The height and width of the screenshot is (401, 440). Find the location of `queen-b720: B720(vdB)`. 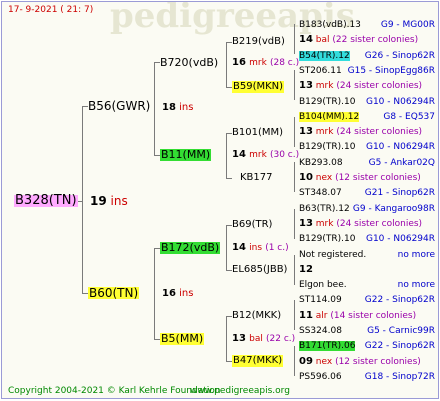

queen-b720: B720(vdB) is located at coordinates (189, 63).